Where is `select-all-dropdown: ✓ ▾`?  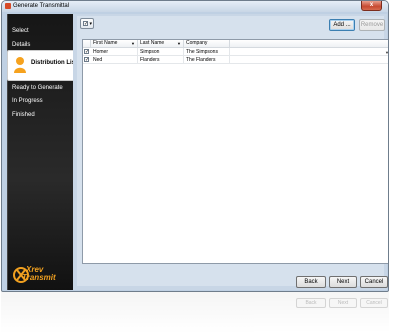 select-all-dropdown: ✓ ▾ is located at coordinates (87, 23).